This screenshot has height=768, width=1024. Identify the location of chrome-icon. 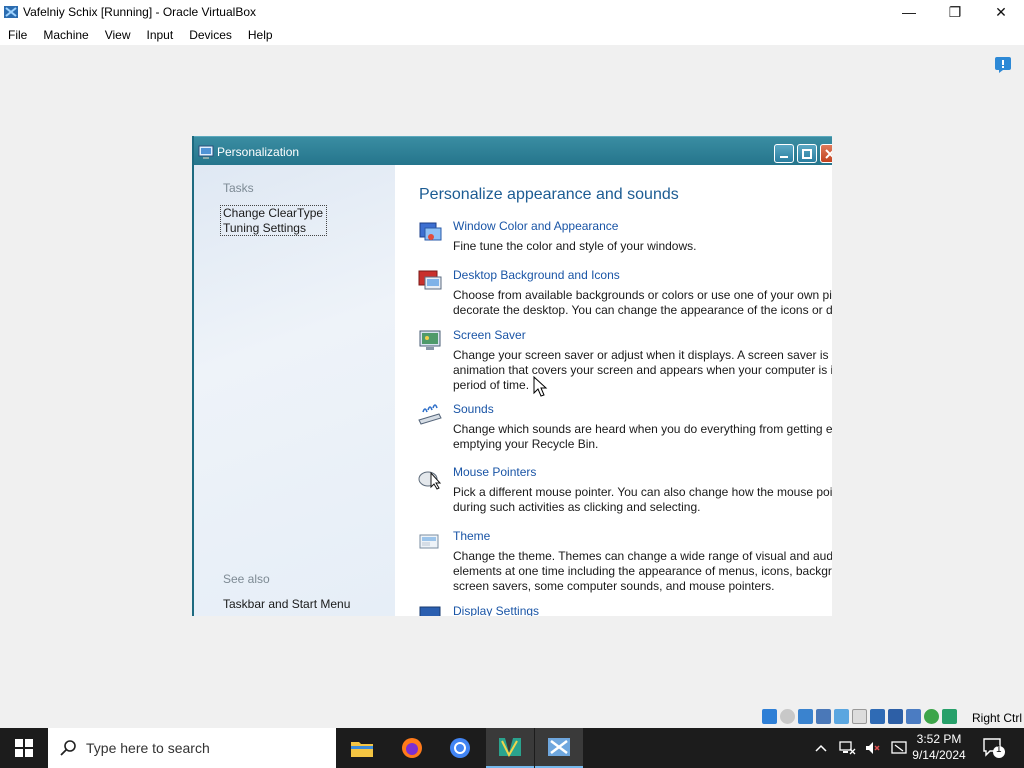
(460, 748).